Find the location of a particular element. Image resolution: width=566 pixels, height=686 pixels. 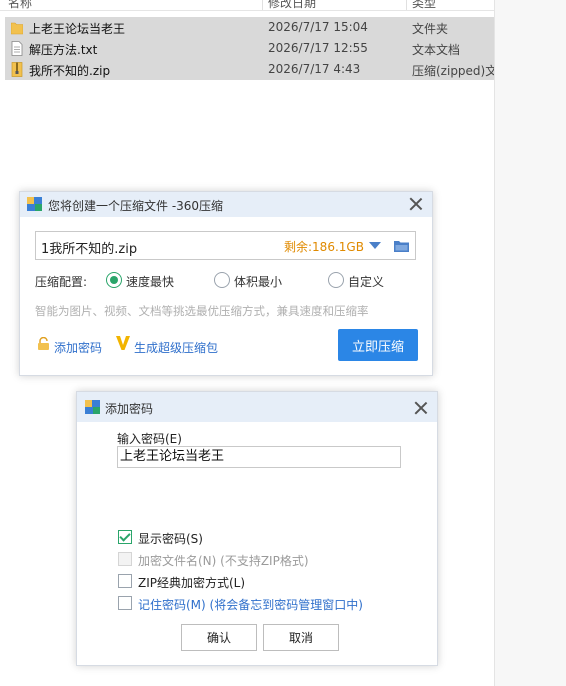

dialog-title: 您将创建一个压缩文件 -360压缩 is located at coordinates (136, 206).